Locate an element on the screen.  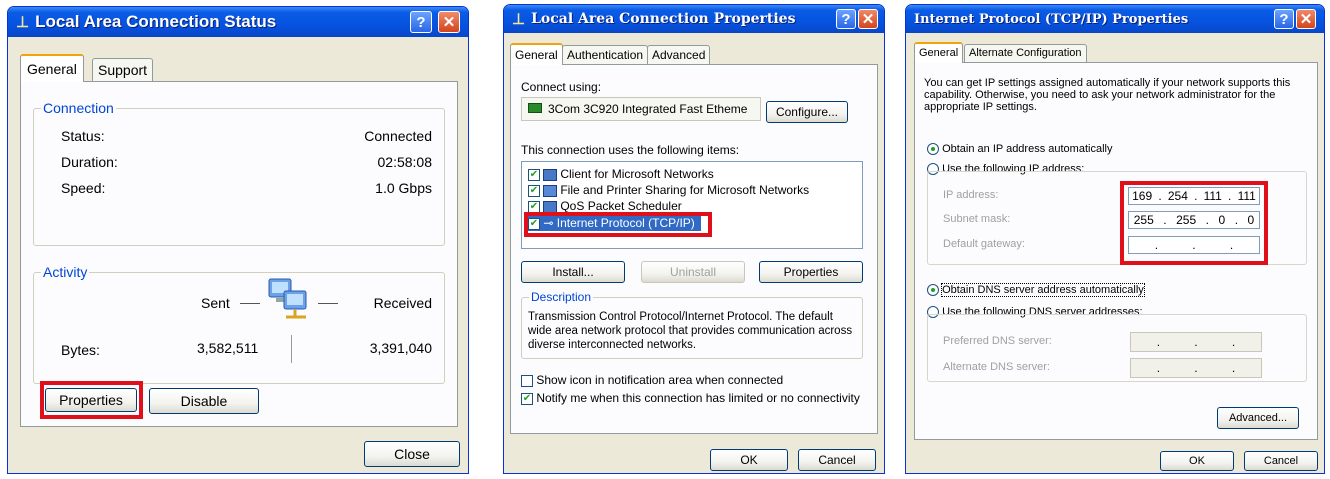
preferred-dns-label: Preferred DNS server: is located at coordinates (997, 341).